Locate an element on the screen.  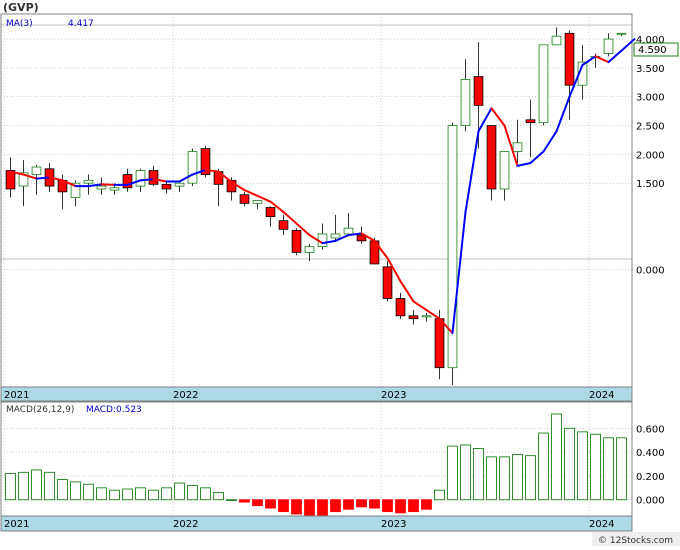
macd-x-axis-band is located at coordinates (316, 523).